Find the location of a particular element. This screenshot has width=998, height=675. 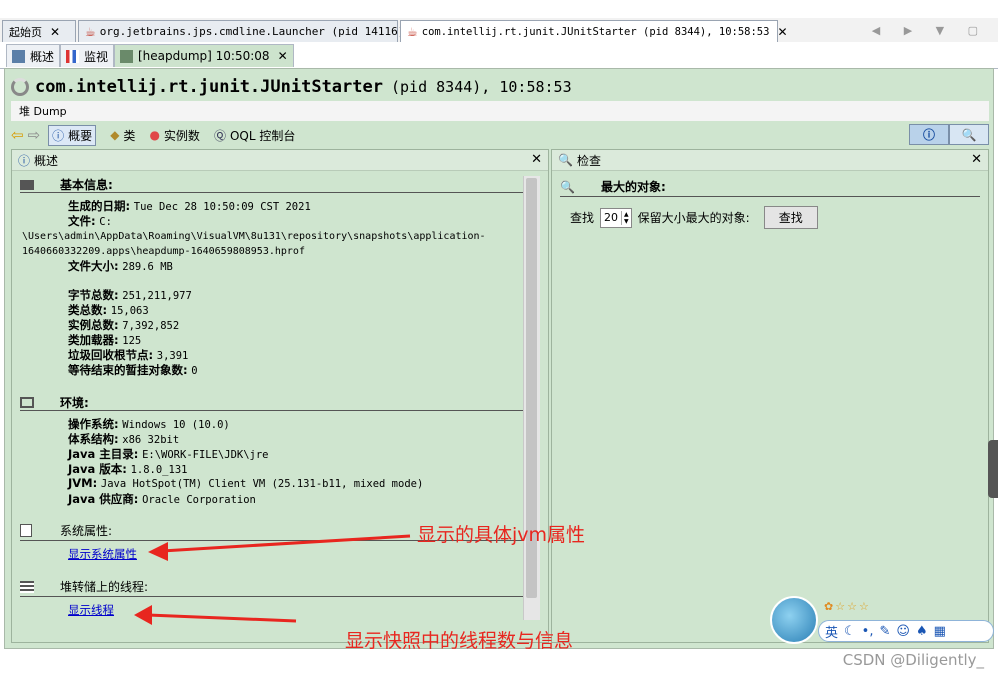

annotation-arrows is located at coordinates (272, 579).